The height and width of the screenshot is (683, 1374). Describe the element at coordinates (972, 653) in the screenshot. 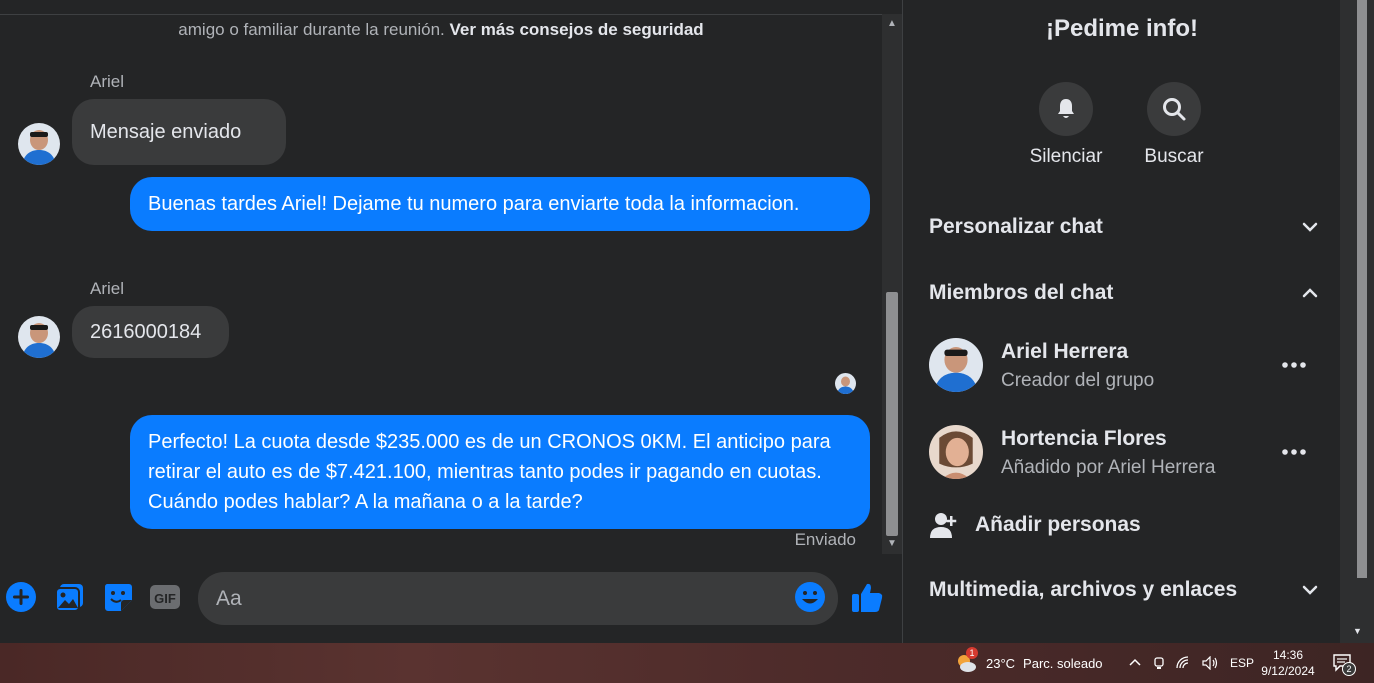

I see `weather-badge: 1` at that location.